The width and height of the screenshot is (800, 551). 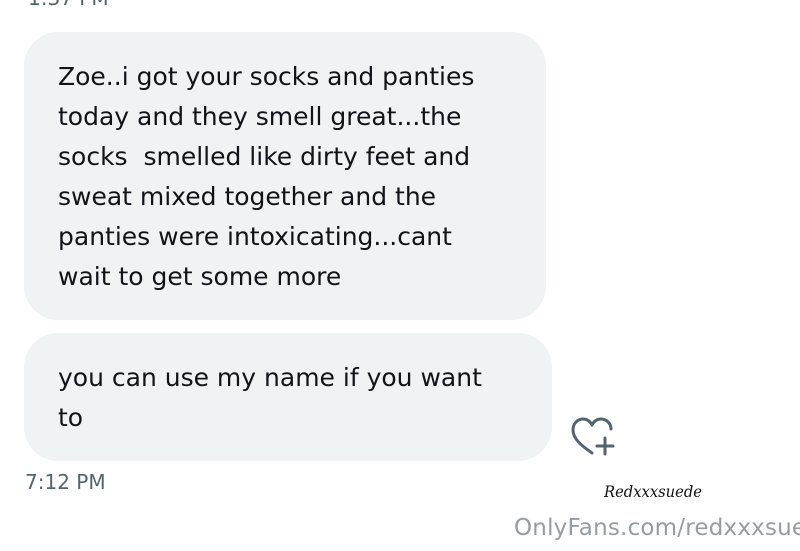 What do you see at coordinates (200, 276) in the screenshot?
I see `message-line: wait to get some more` at bounding box center [200, 276].